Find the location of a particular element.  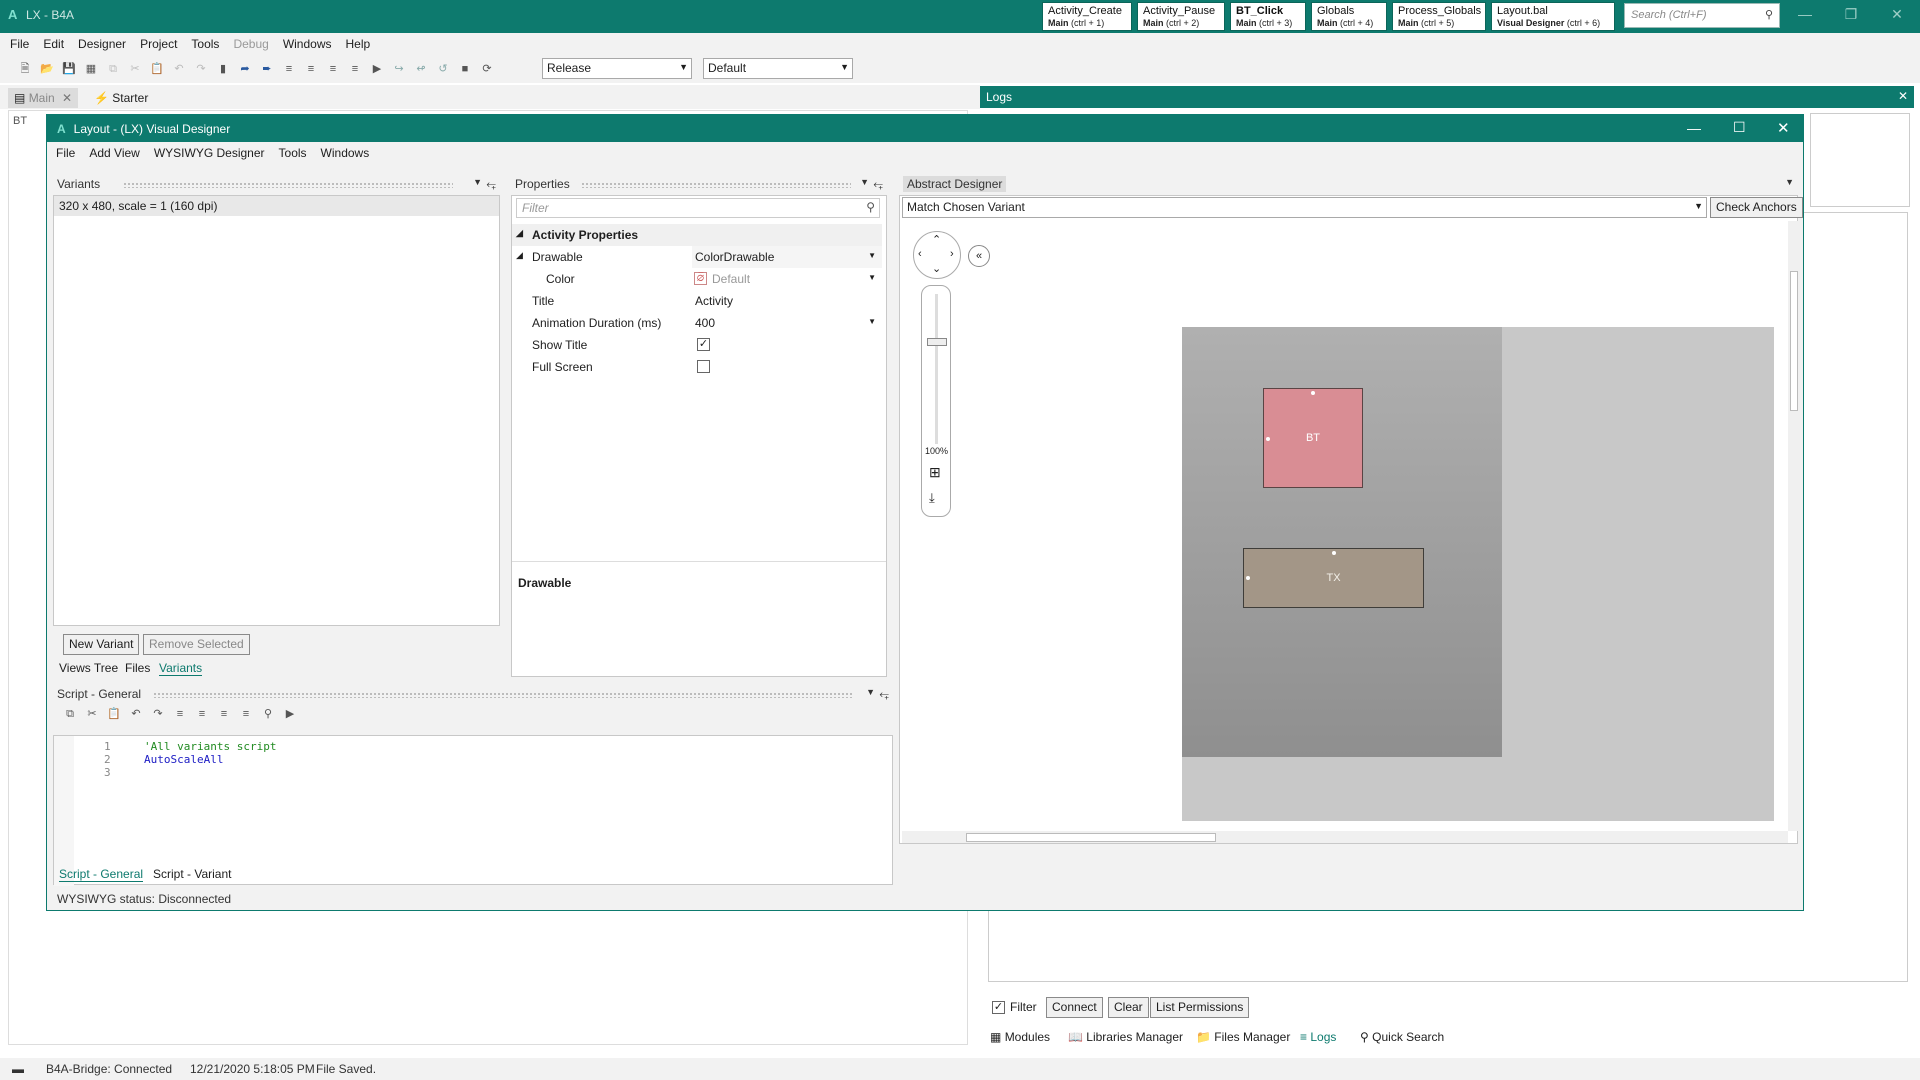

quick-tab-activity-create: Activity_Create Main (ctrl + 1) is located at coordinates (1087, 16).